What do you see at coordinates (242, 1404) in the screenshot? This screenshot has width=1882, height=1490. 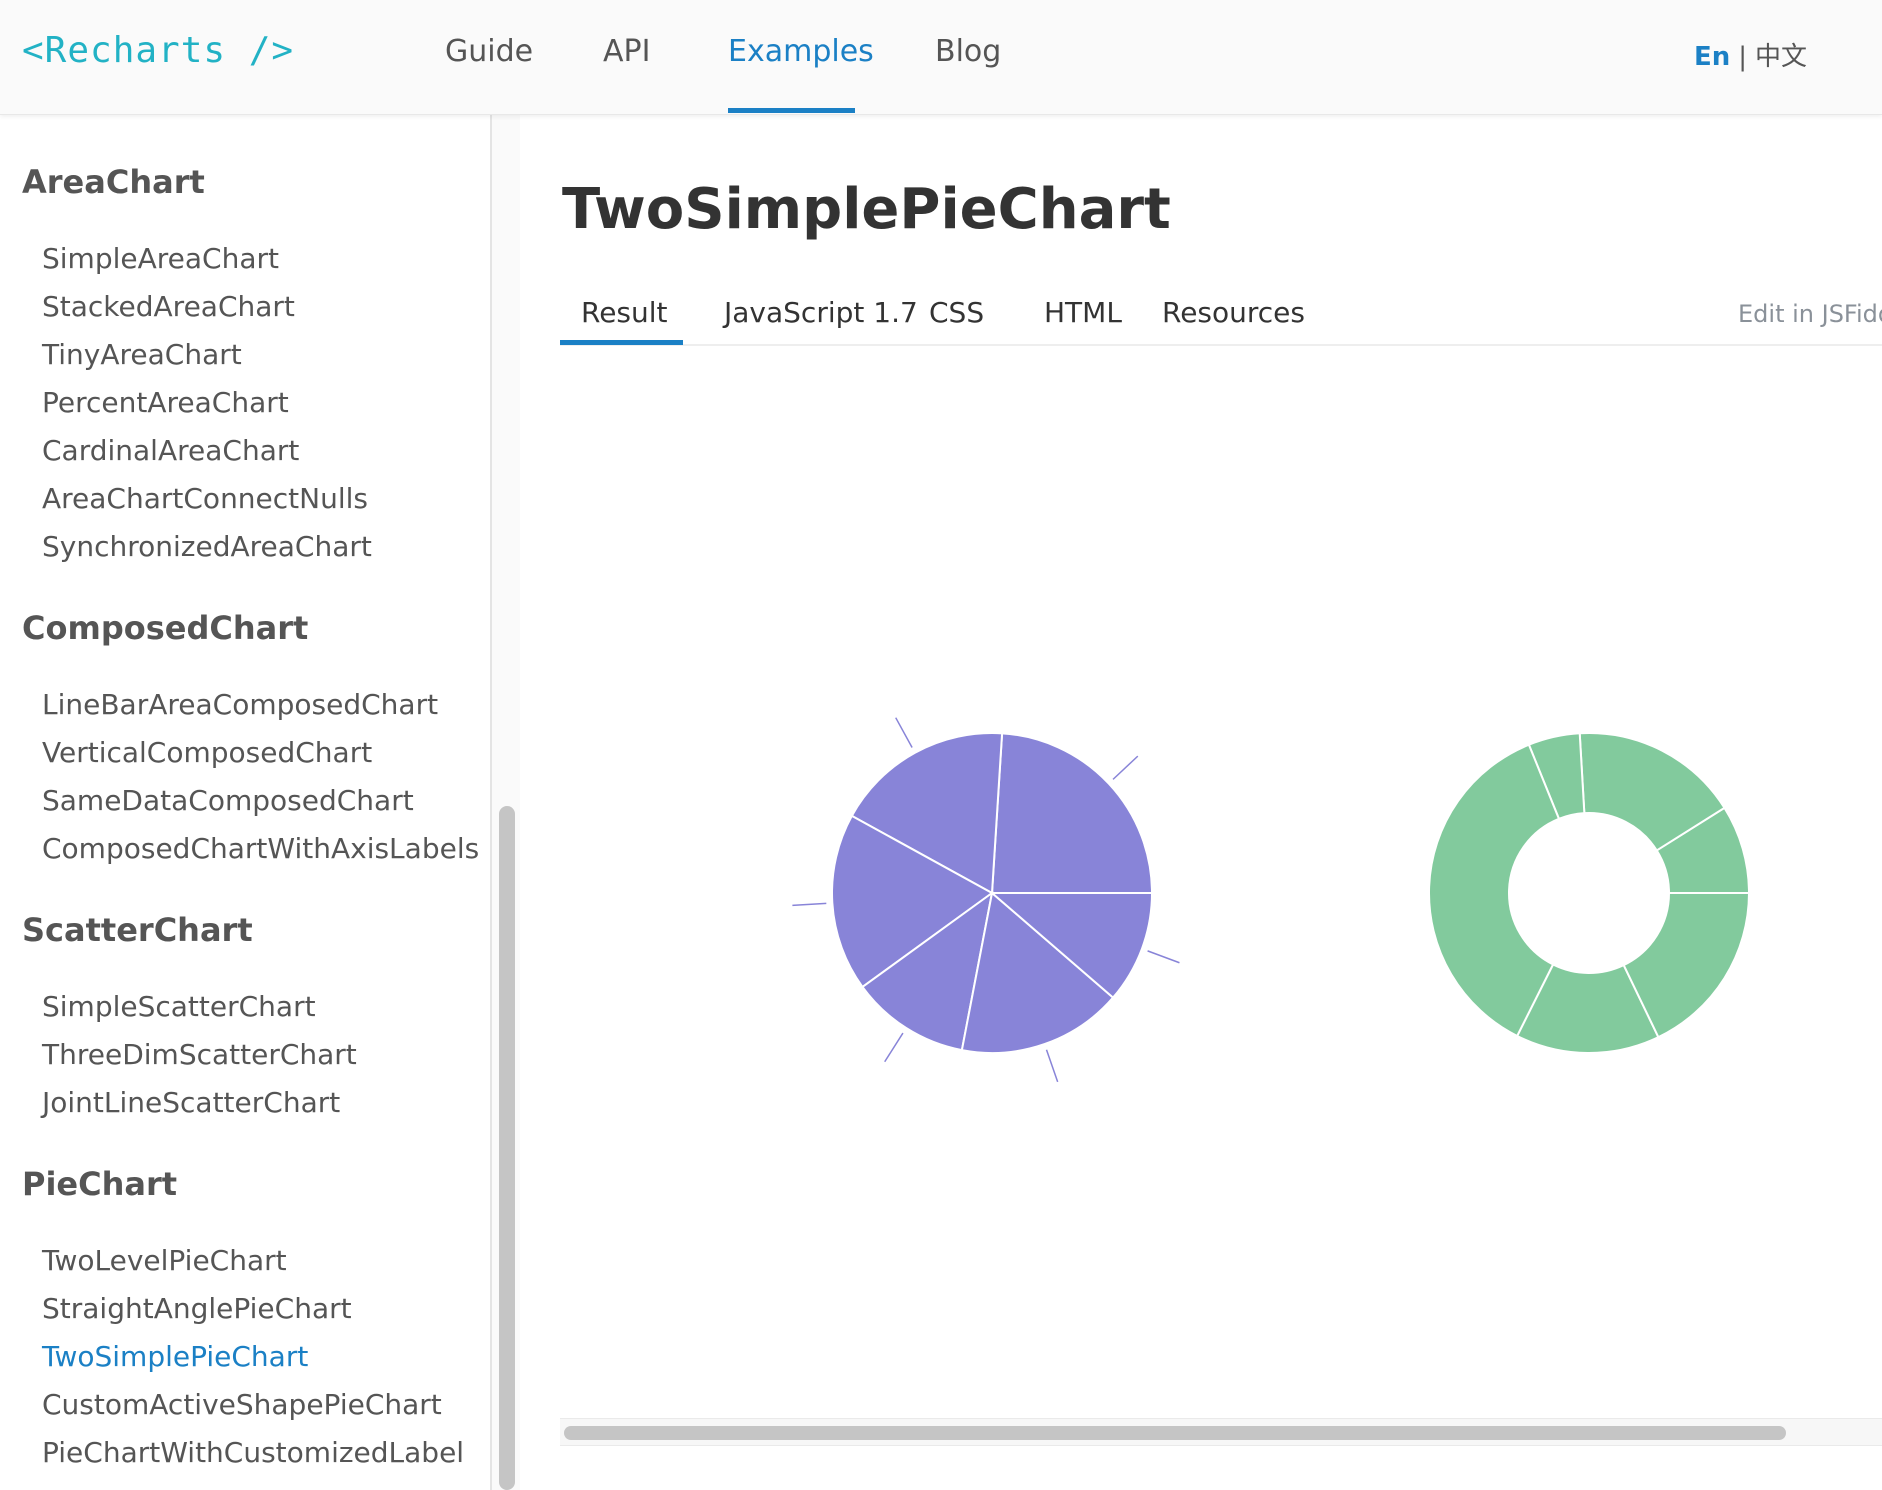 I see `sidebar-item: CustomActiveShapePieChart` at bounding box center [242, 1404].